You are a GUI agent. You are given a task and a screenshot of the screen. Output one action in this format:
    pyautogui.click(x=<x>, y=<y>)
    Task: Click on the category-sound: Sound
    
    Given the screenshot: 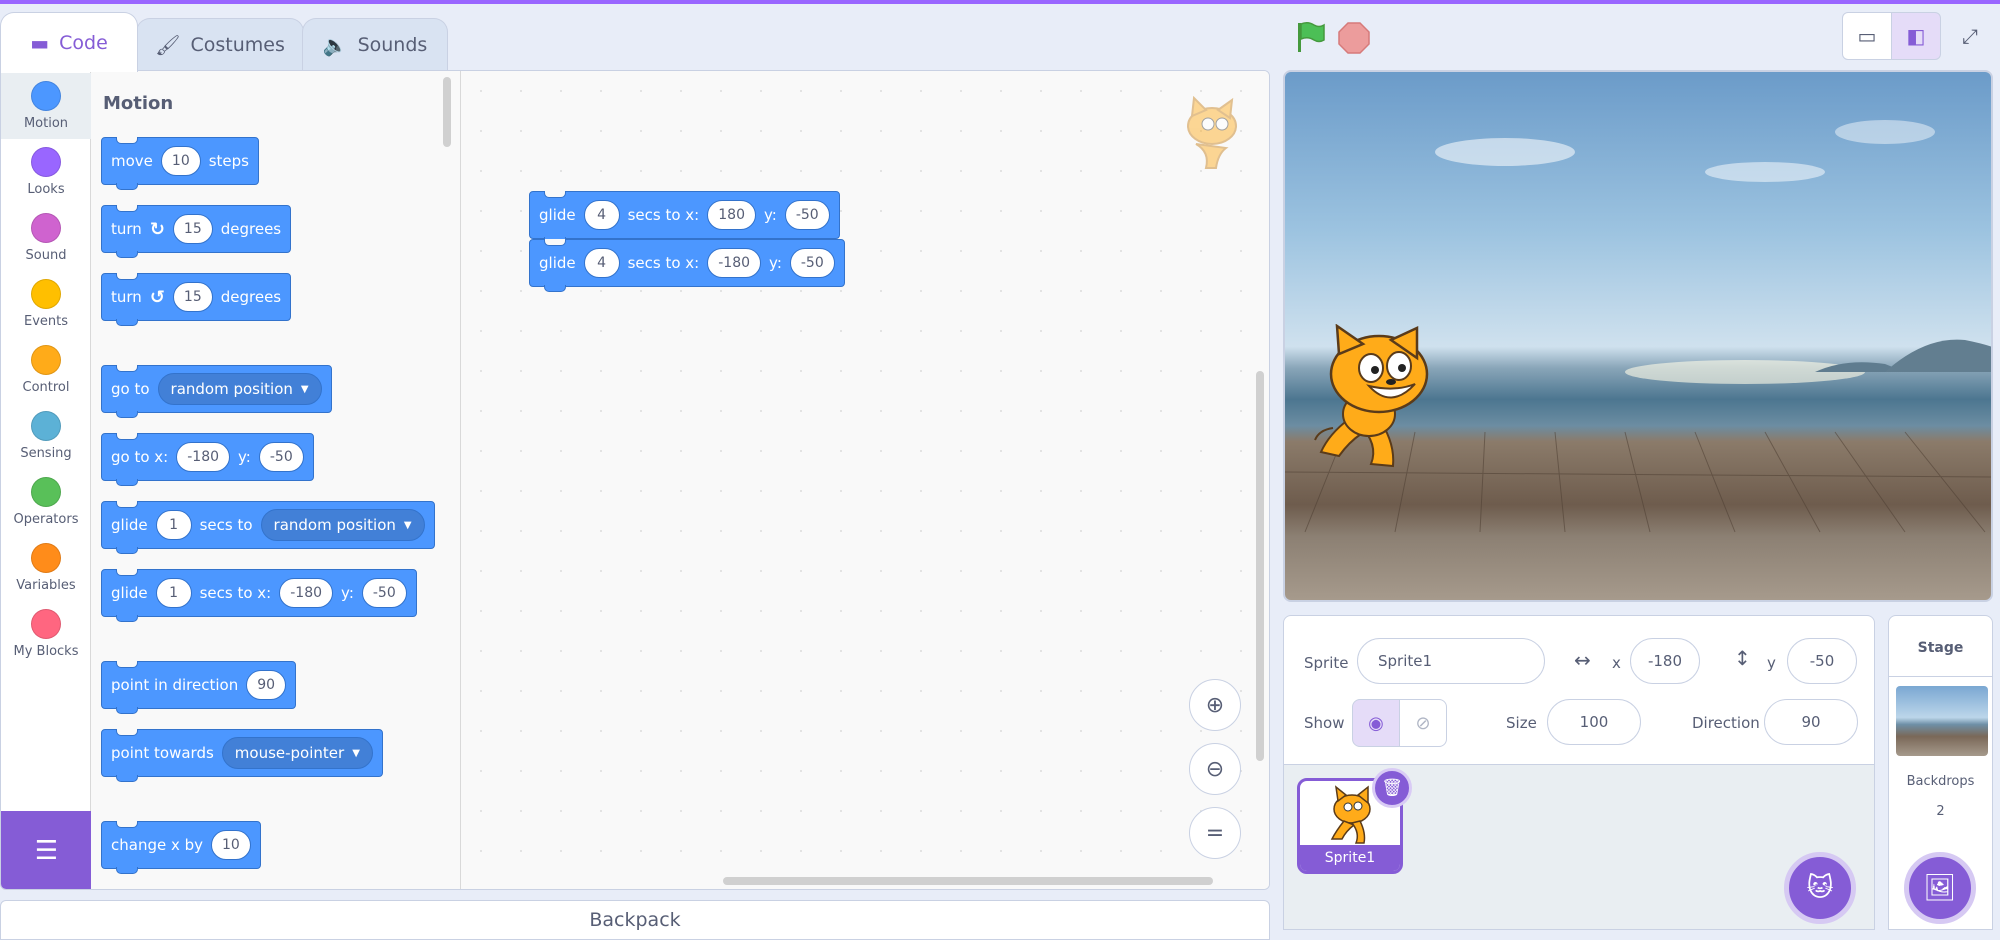 What is the action you would take?
    pyautogui.click(x=46, y=238)
    